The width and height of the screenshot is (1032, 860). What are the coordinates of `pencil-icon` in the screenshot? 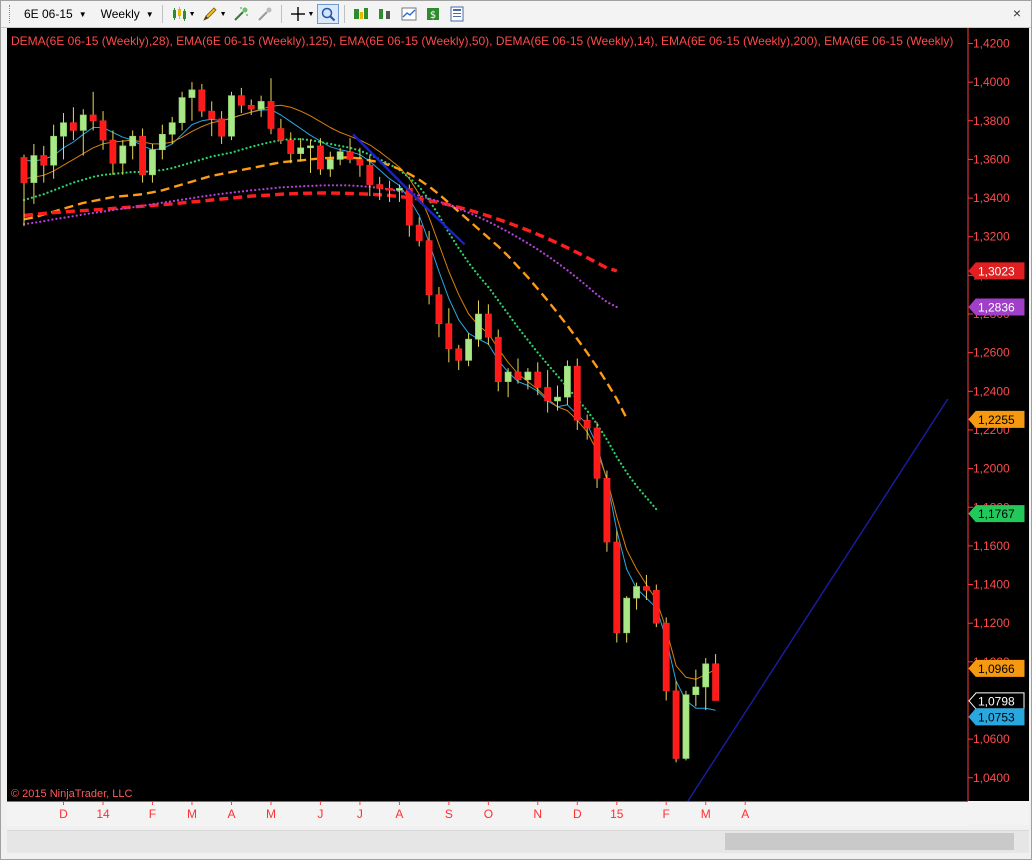 It's located at (209, 14).